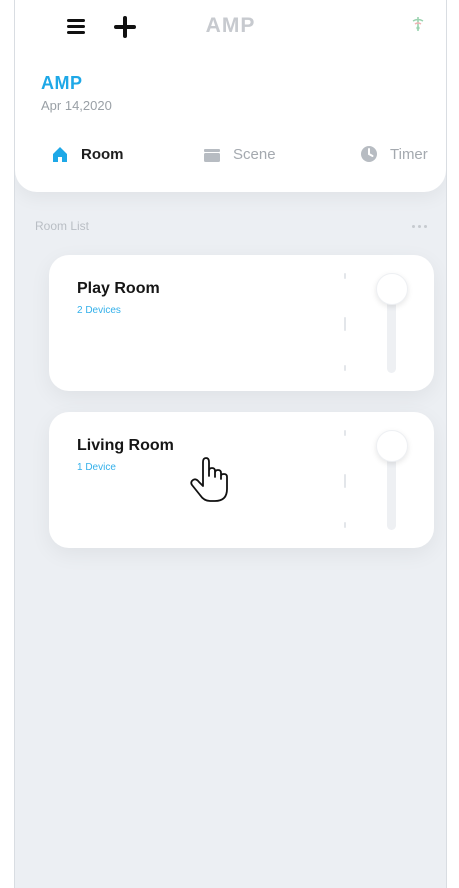  I want to click on tab-room: Room, so click(87, 154).